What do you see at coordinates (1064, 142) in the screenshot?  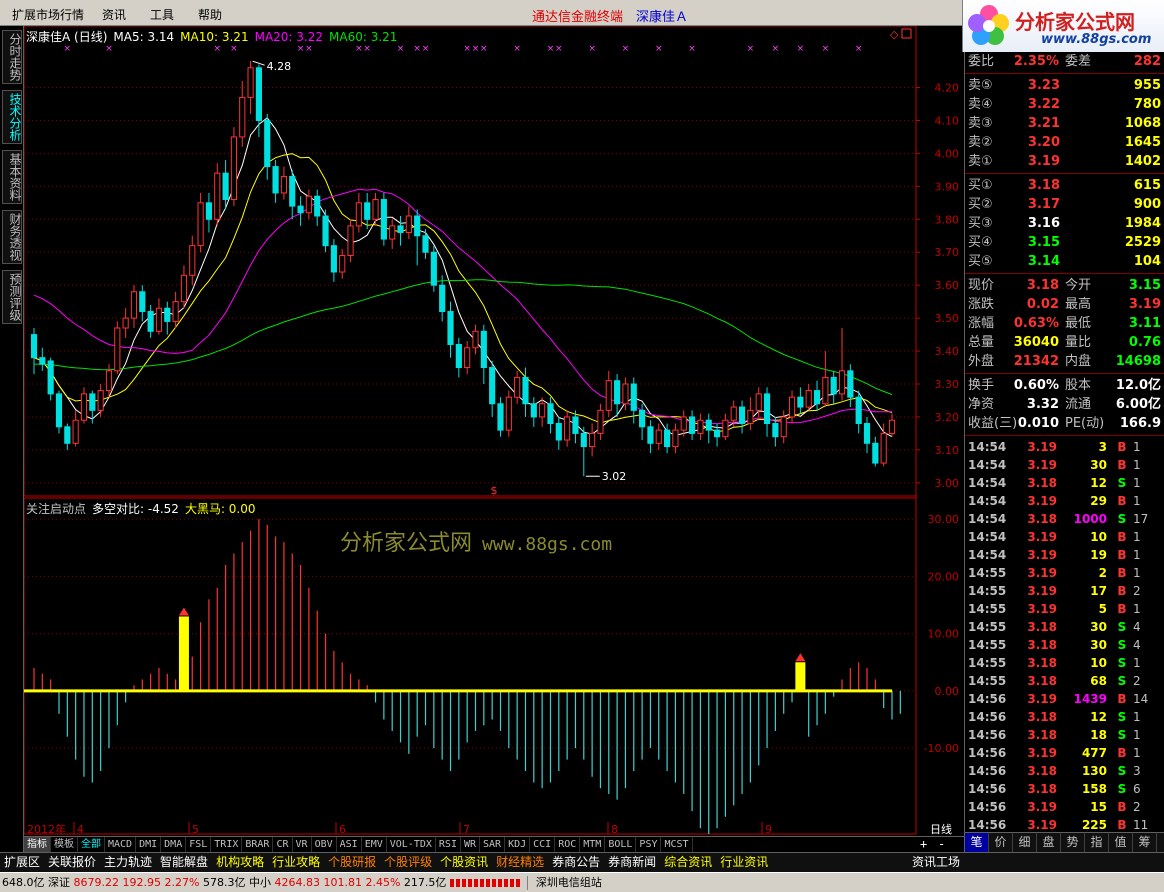 I see `ask-row: 卖② 3.20 1645` at bounding box center [1064, 142].